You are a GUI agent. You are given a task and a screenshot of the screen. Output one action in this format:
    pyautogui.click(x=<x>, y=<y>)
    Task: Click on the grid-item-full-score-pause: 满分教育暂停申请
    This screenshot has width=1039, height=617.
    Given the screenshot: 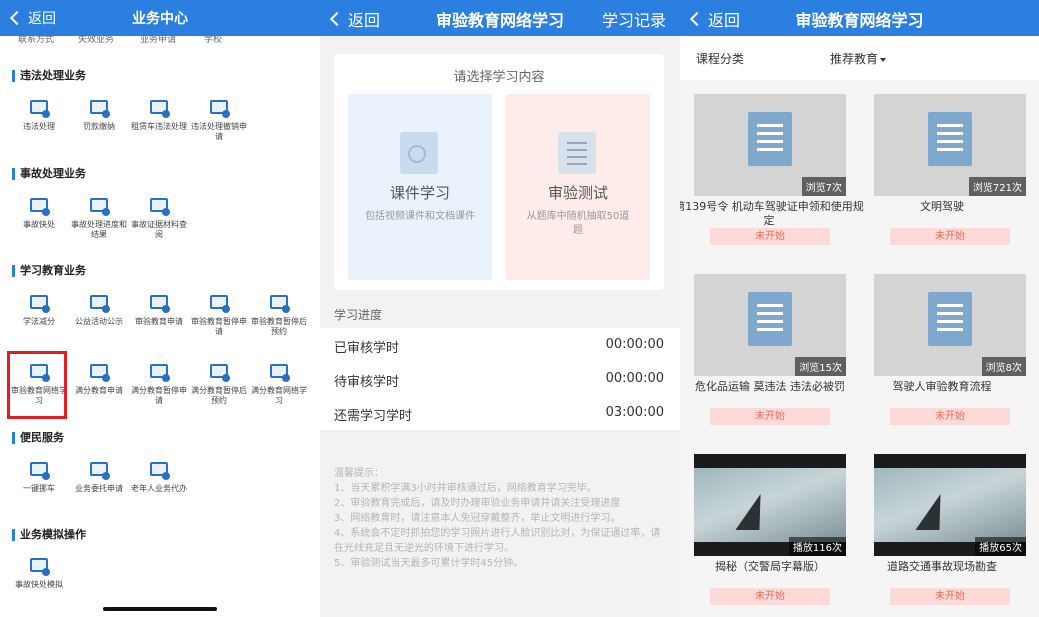 What is the action you would take?
    pyautogui.click(x=159, y=384)
    